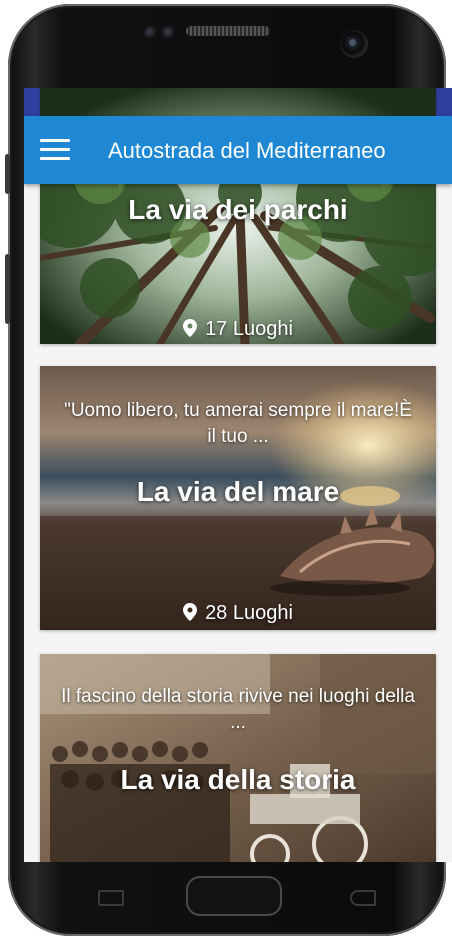 The image size is (452, 940). Describe the element at coordinates (249, 613) in the screenshot. I see `places-label: 28 Luoghi` at that location.